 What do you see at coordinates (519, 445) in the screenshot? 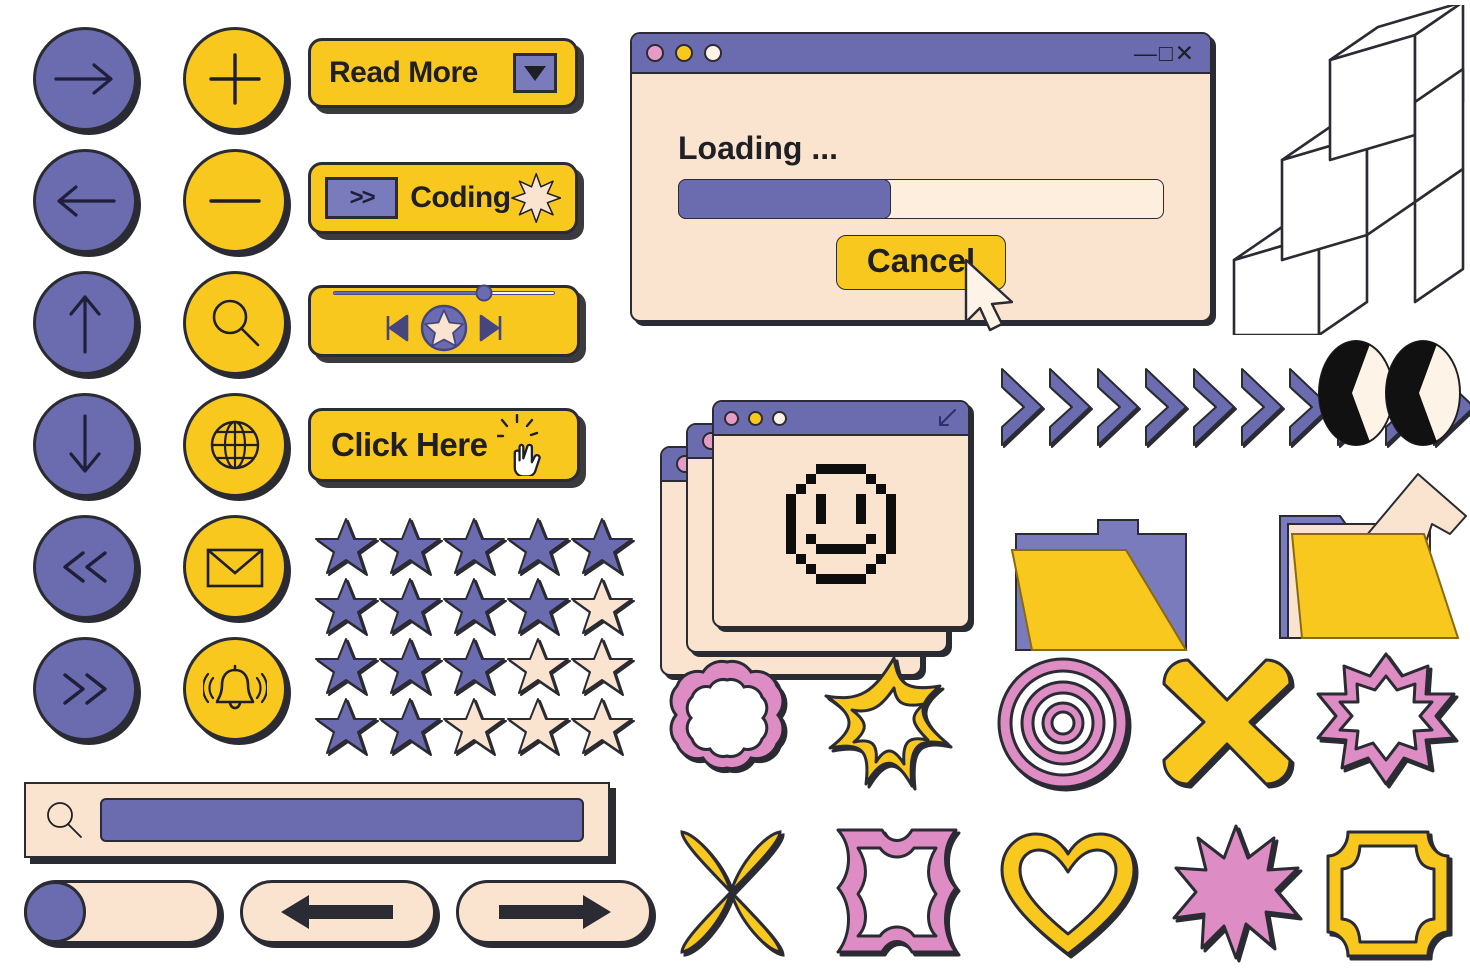
I see `hand-pointer-icon` at bounding box center [519, 445].